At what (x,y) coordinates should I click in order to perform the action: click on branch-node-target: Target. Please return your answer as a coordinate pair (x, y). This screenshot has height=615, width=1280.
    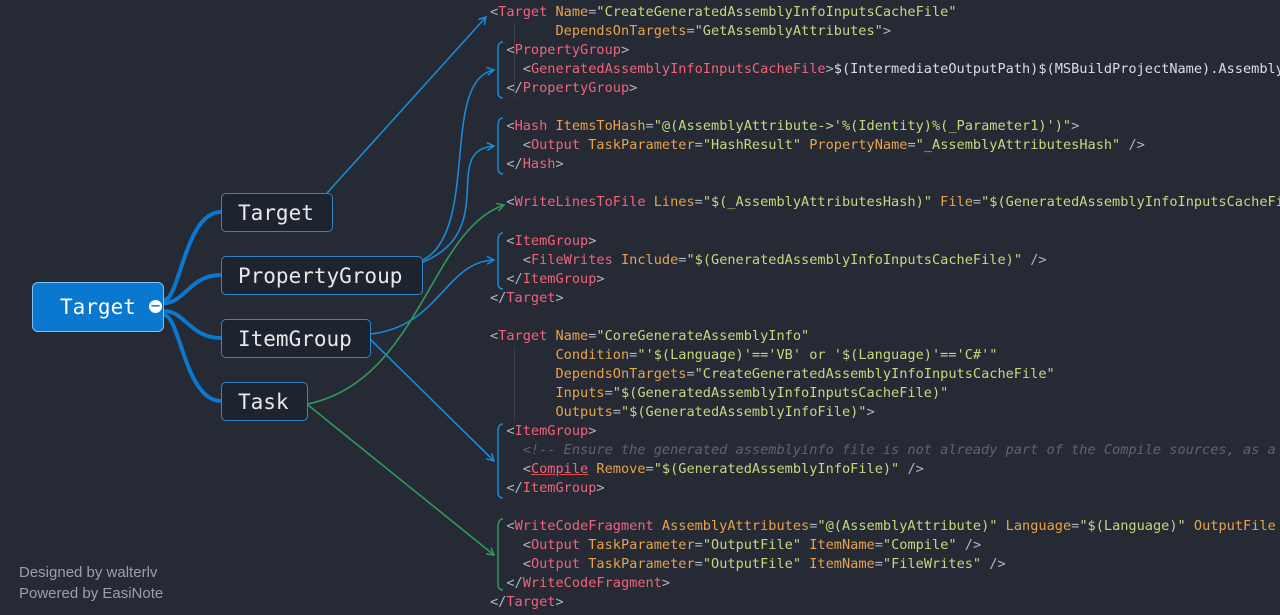
    Looking at the image, I should click on (277, 212).